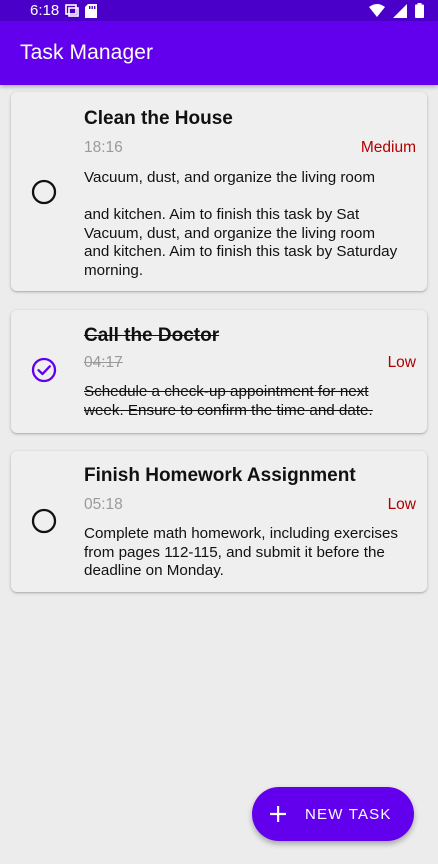 This screenshot has width=438, height=864. I want to click on status-bar: 6:18, so click(219, 10).